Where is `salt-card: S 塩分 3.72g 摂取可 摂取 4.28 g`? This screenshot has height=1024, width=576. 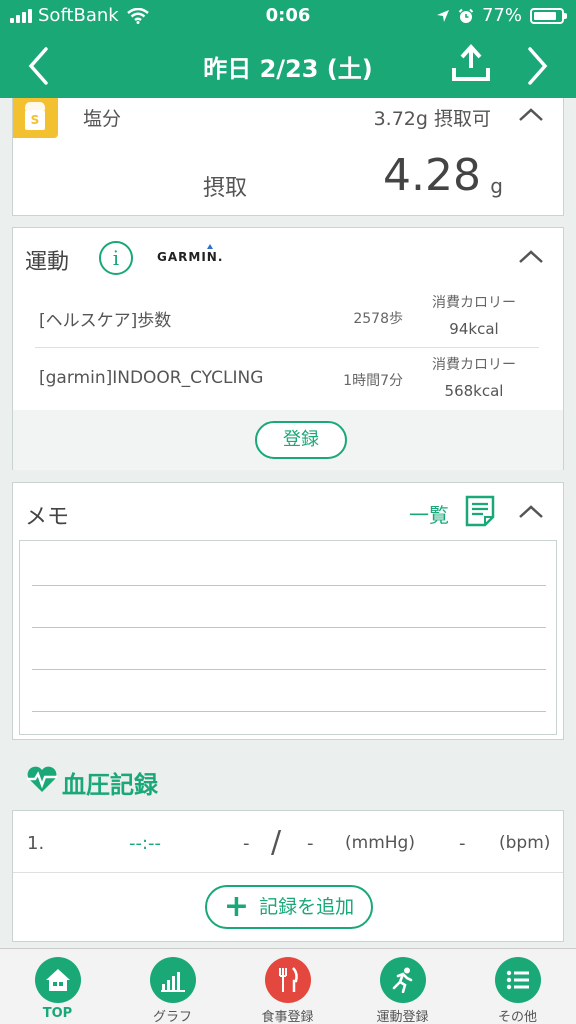
salt-card: S 塩分 3.72g 摂取可 摂取 4.28 g is located at coordinates (288, 157).